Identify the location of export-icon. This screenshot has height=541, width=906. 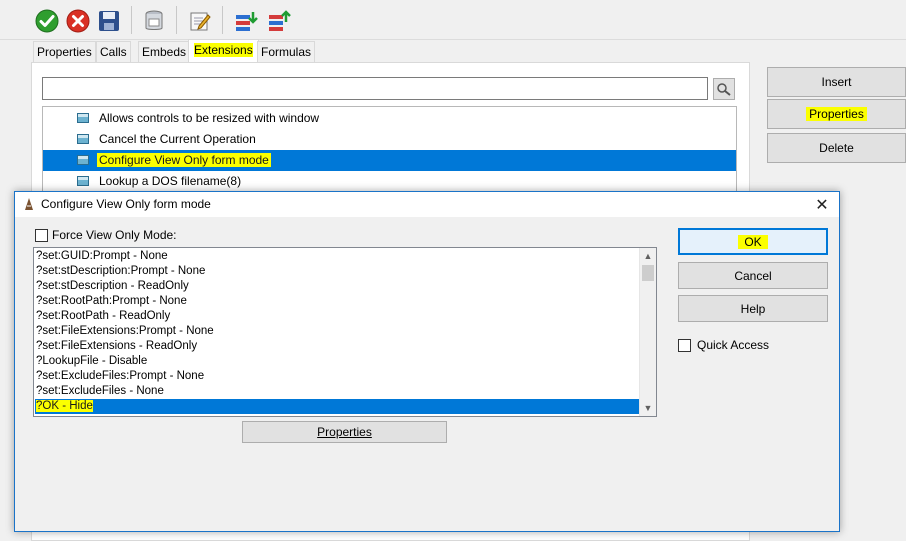
(279, 21).